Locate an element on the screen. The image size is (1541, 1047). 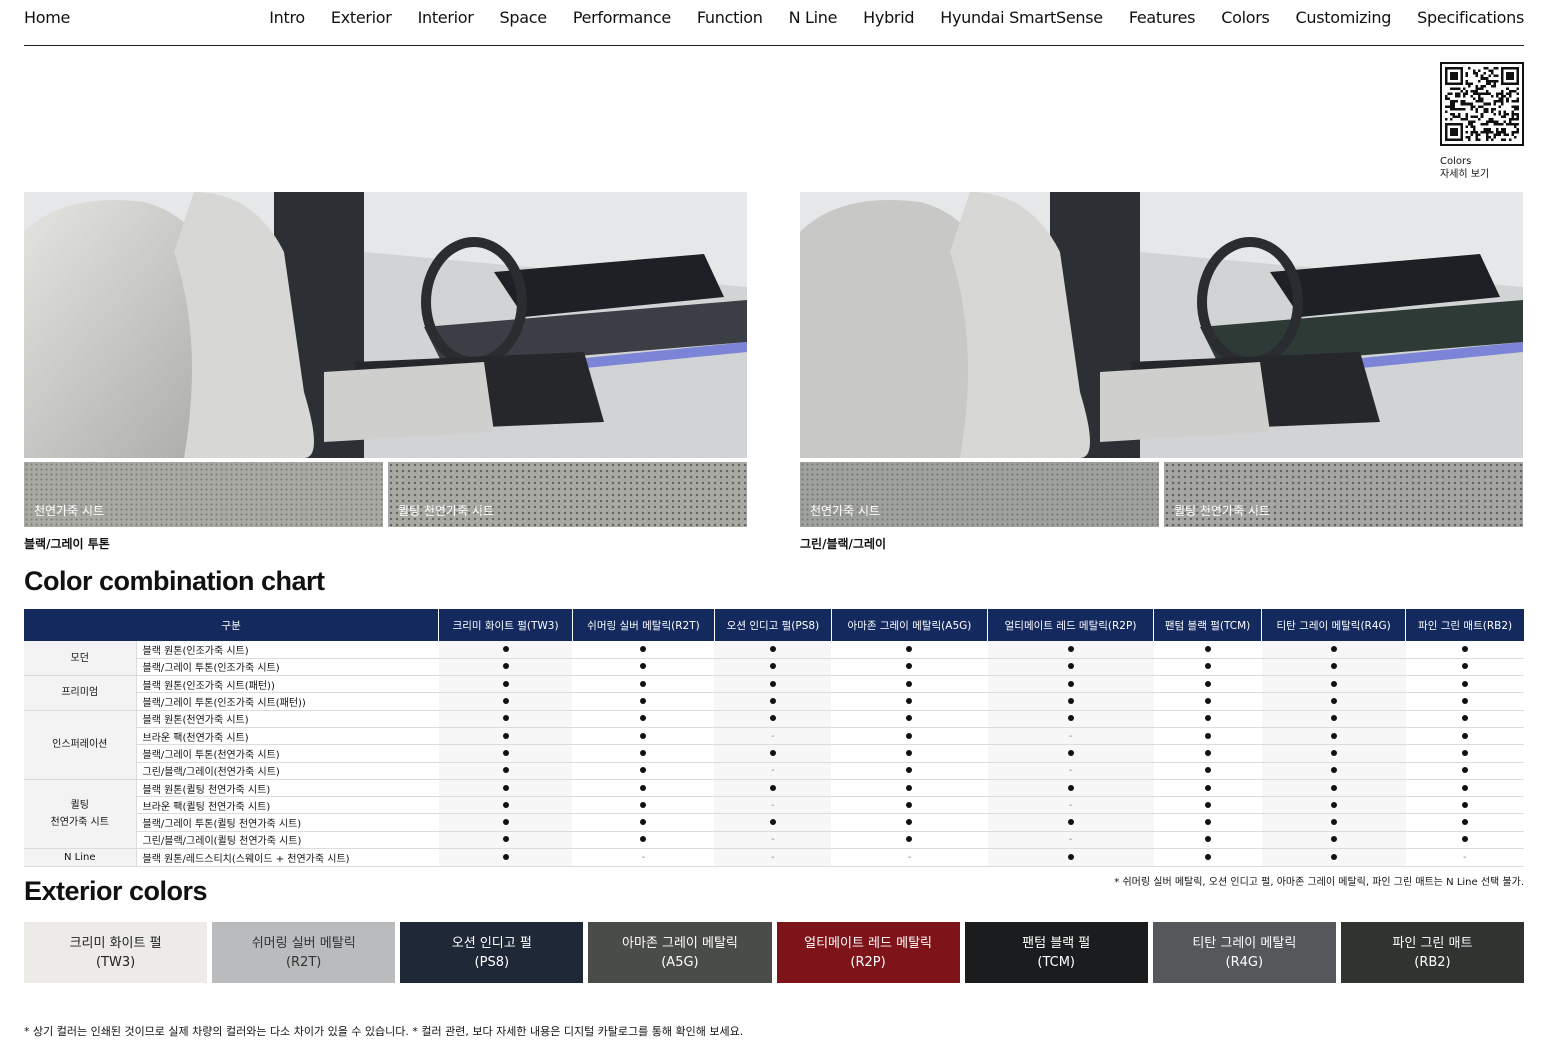
nav-item-function: Function is located at coordinates (730, 17).